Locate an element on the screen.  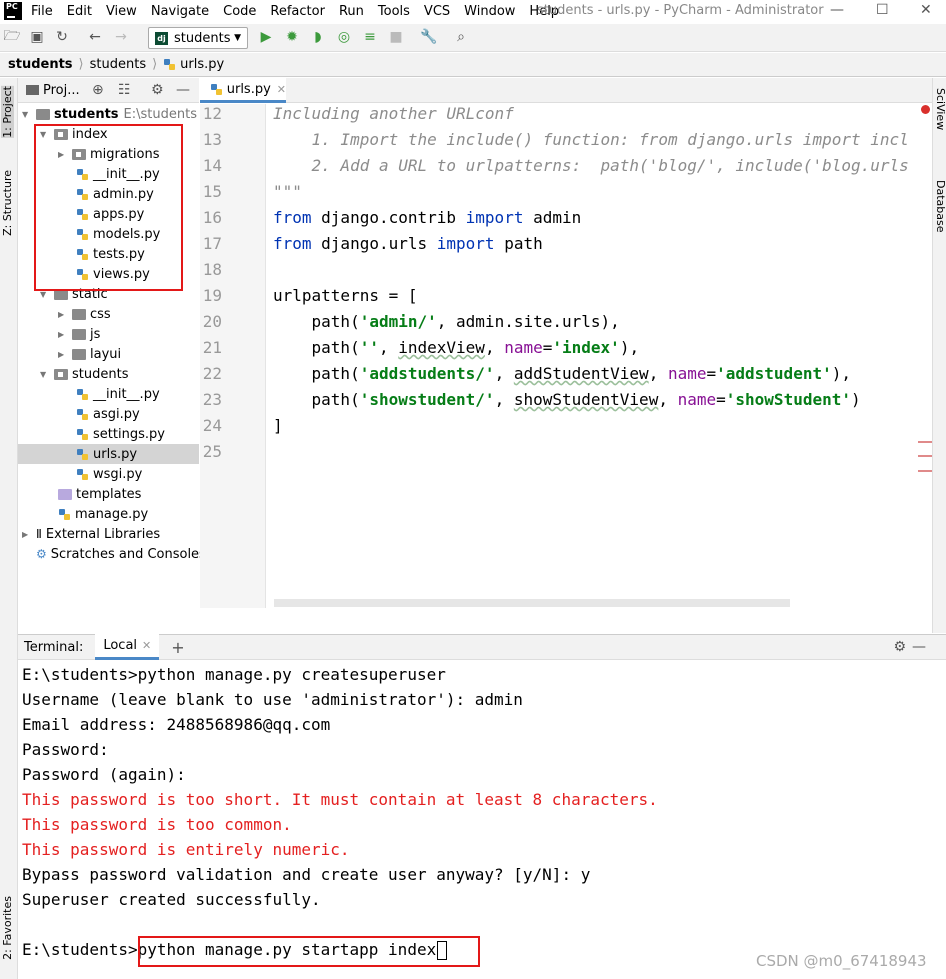
code-line-17: from django.urls import path is located at coordinates (408, 243).